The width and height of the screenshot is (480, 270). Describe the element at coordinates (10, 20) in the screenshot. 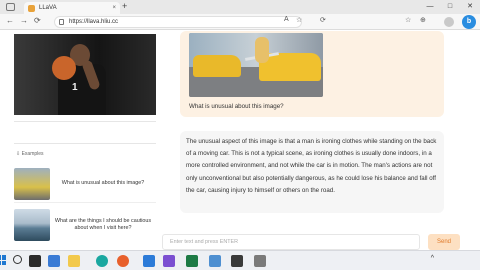

I see `back-button: ←` at that location.